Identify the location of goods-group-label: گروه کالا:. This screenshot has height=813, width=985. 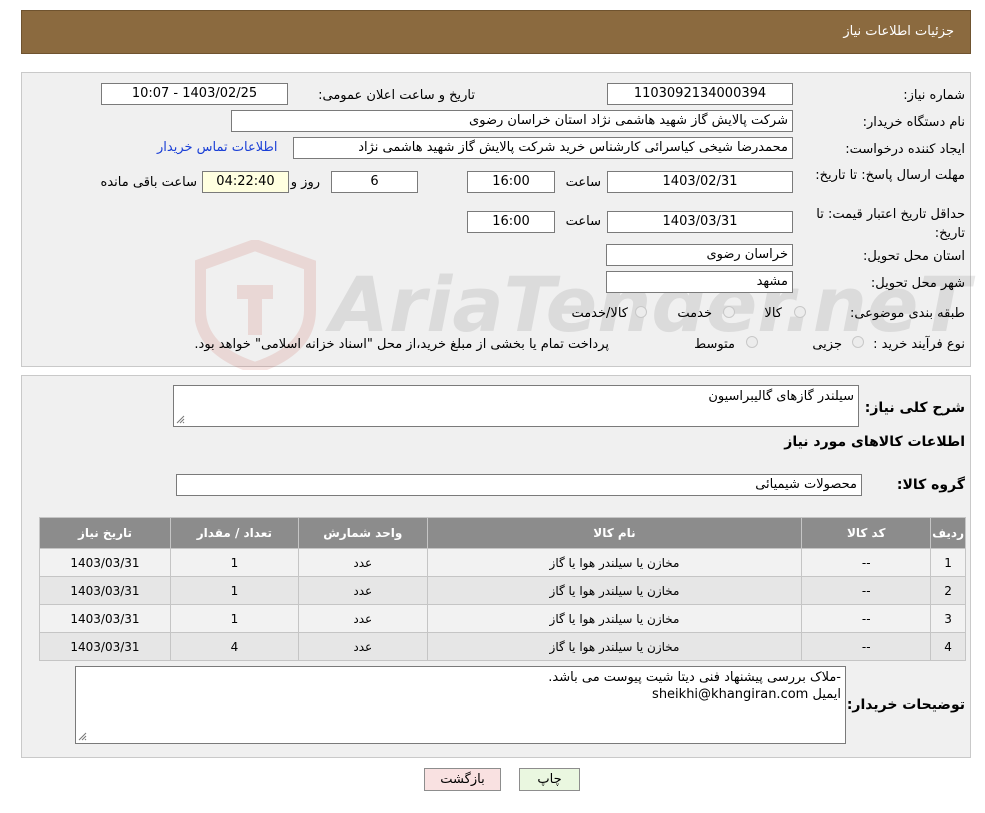
(930, 485).